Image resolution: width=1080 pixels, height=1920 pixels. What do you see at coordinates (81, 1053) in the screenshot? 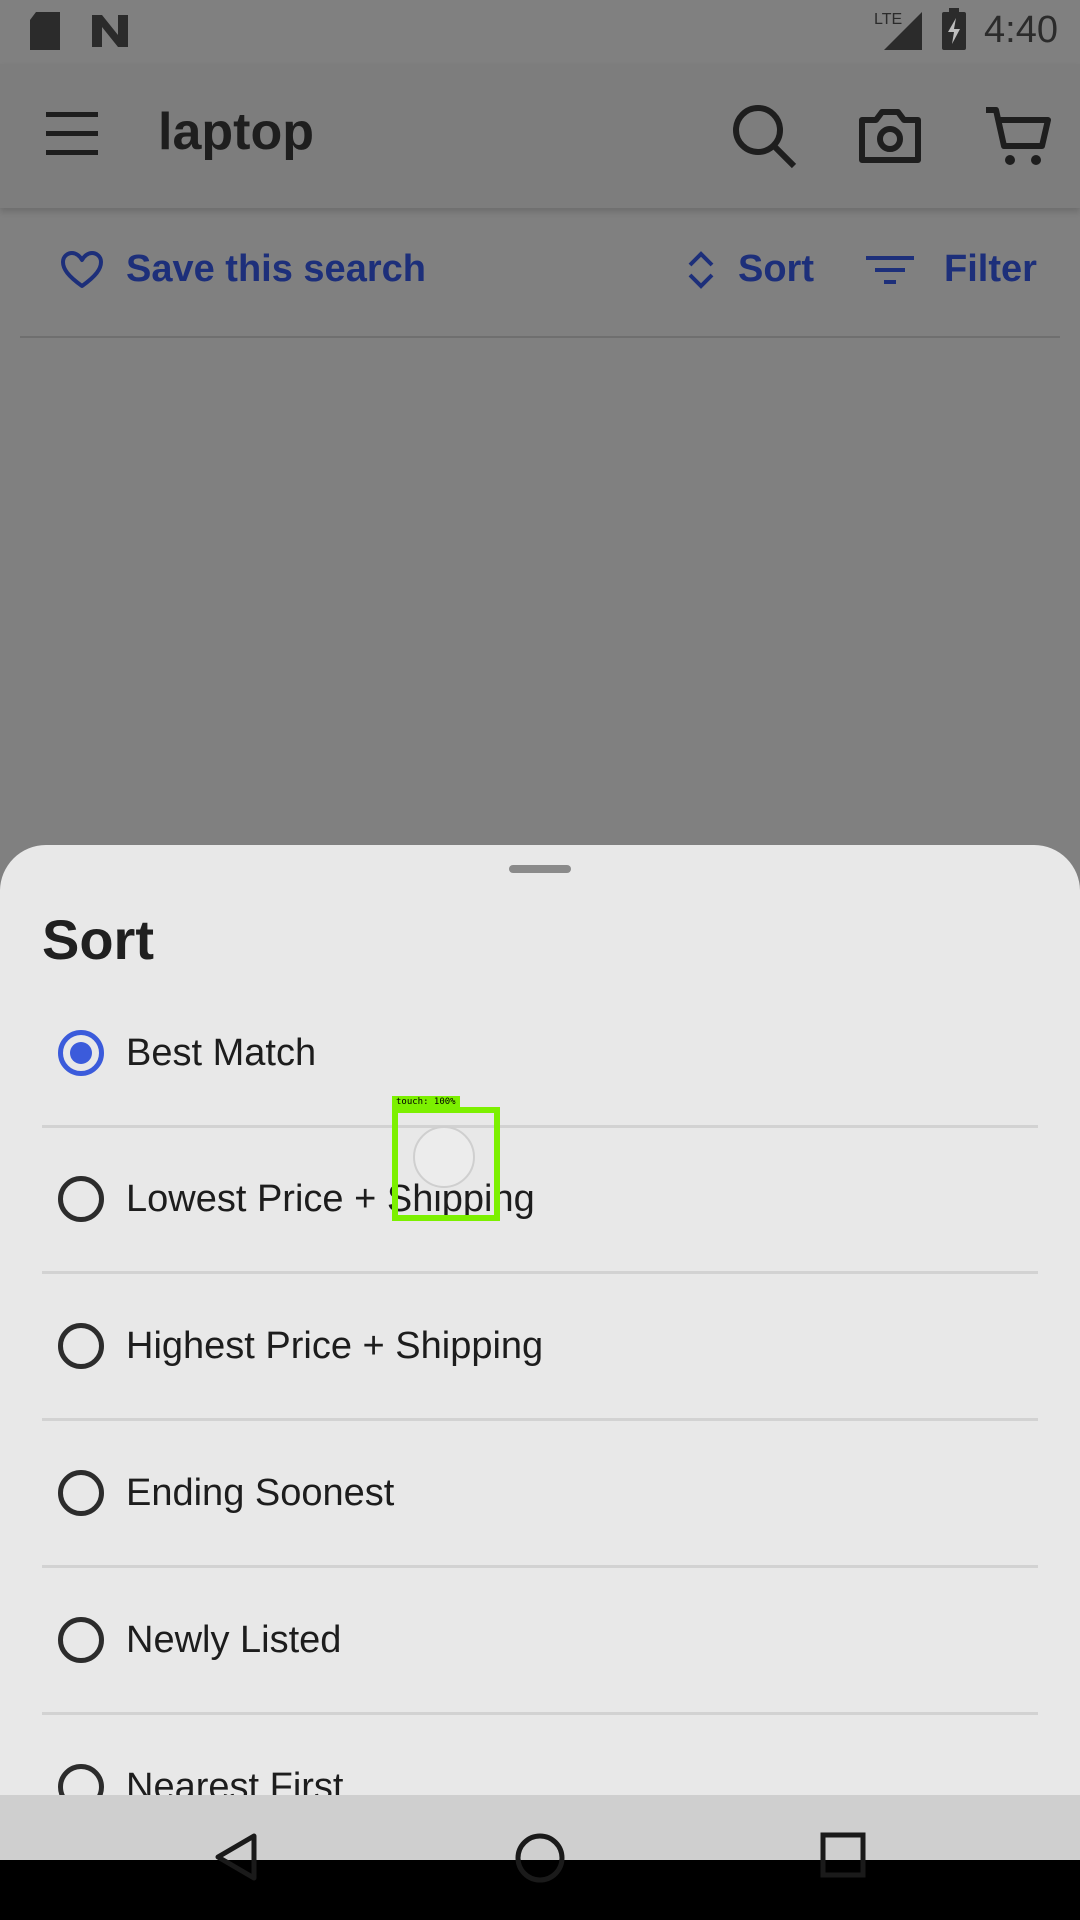
I see `radio-selected-icon` at bounding box center [81, 1053].